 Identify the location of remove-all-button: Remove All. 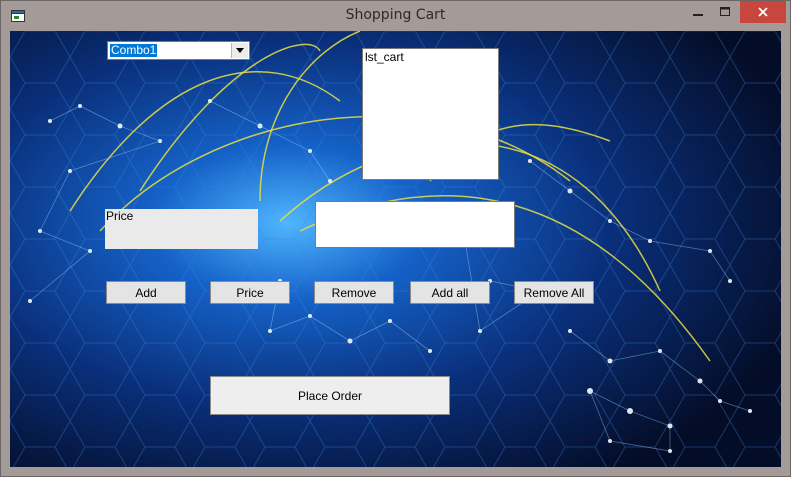
(554, 292).